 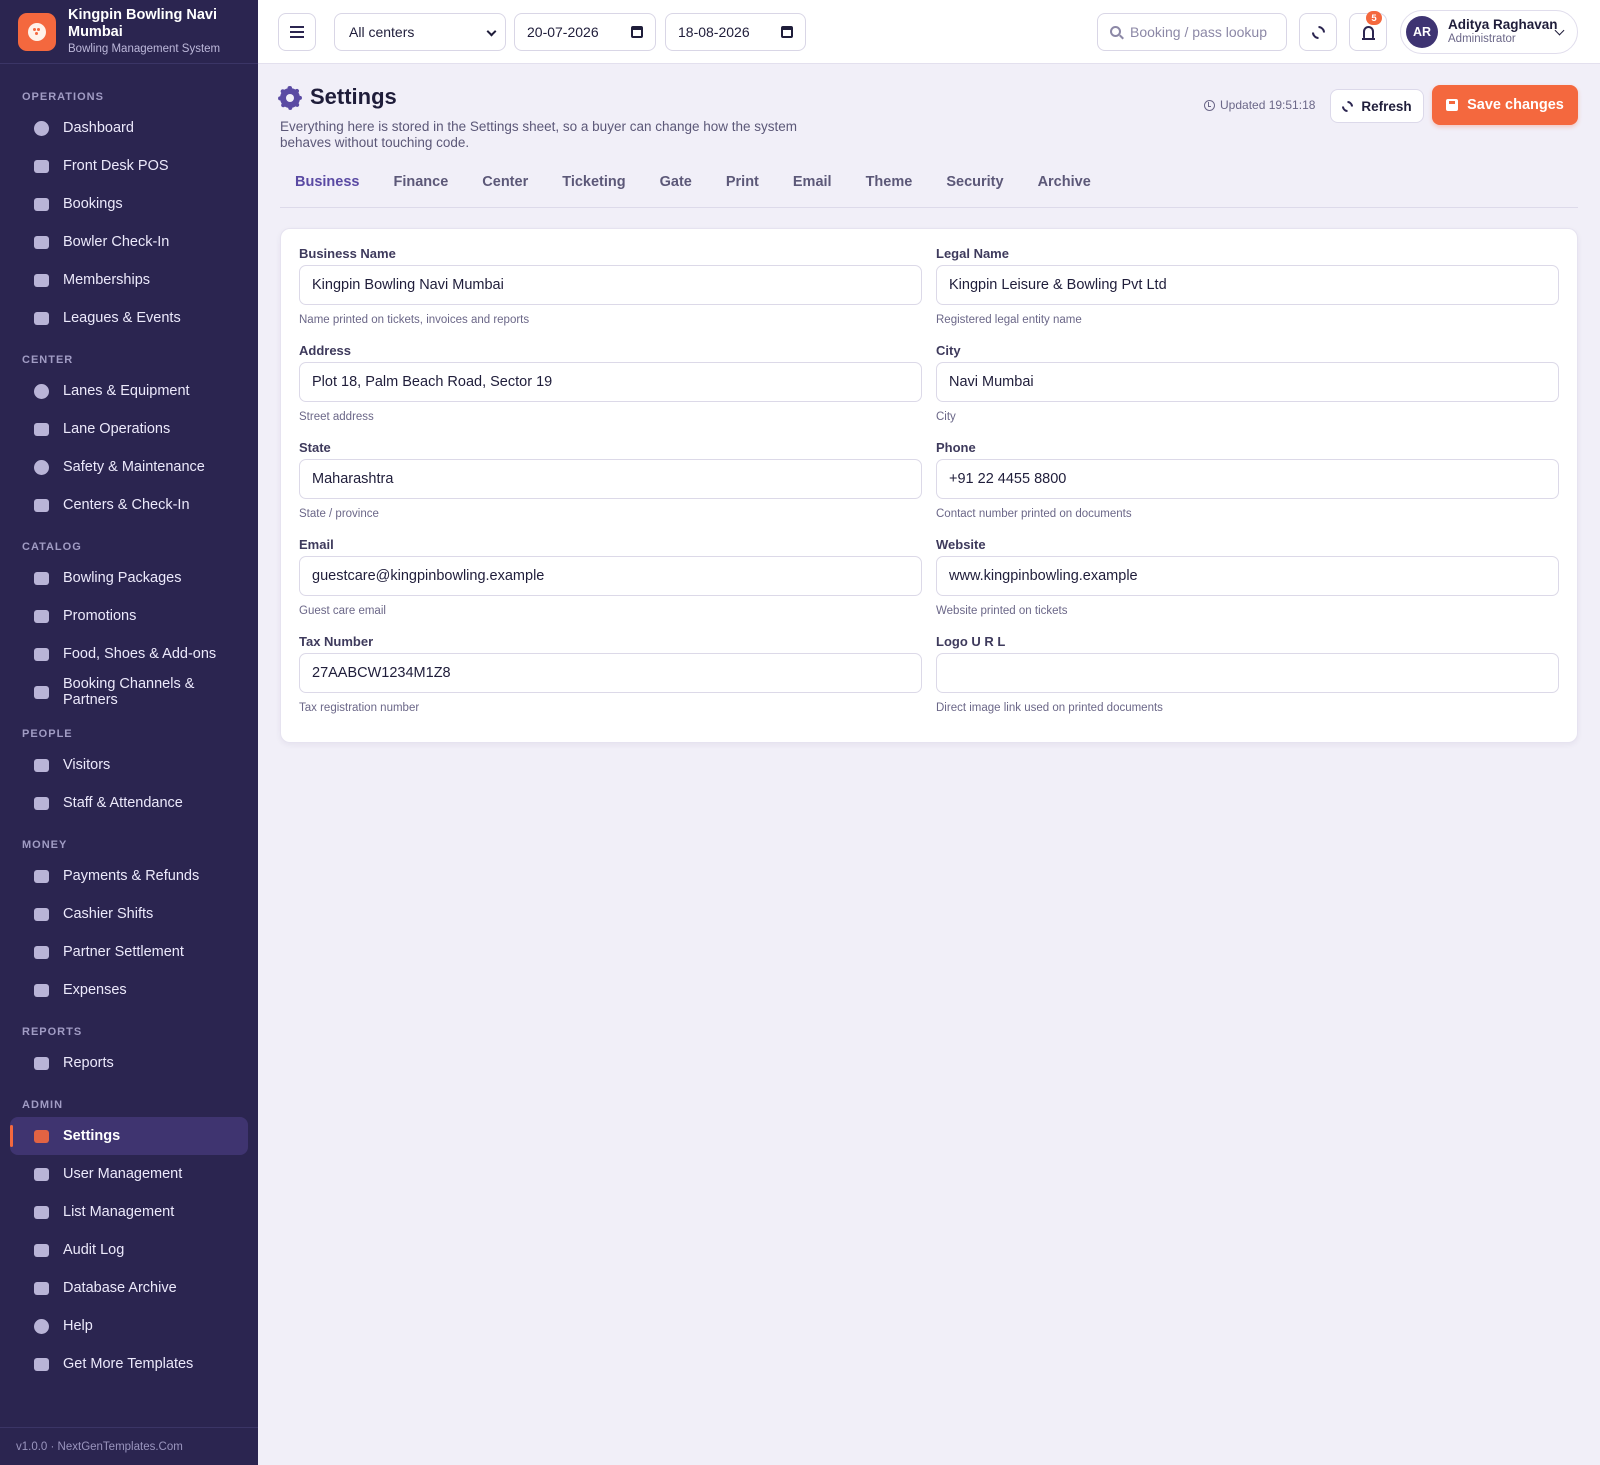 What do you see at coordinates (382, 32) in the screenshot?
I see `center-select-value: All centers` at bounding box center [382, 32].